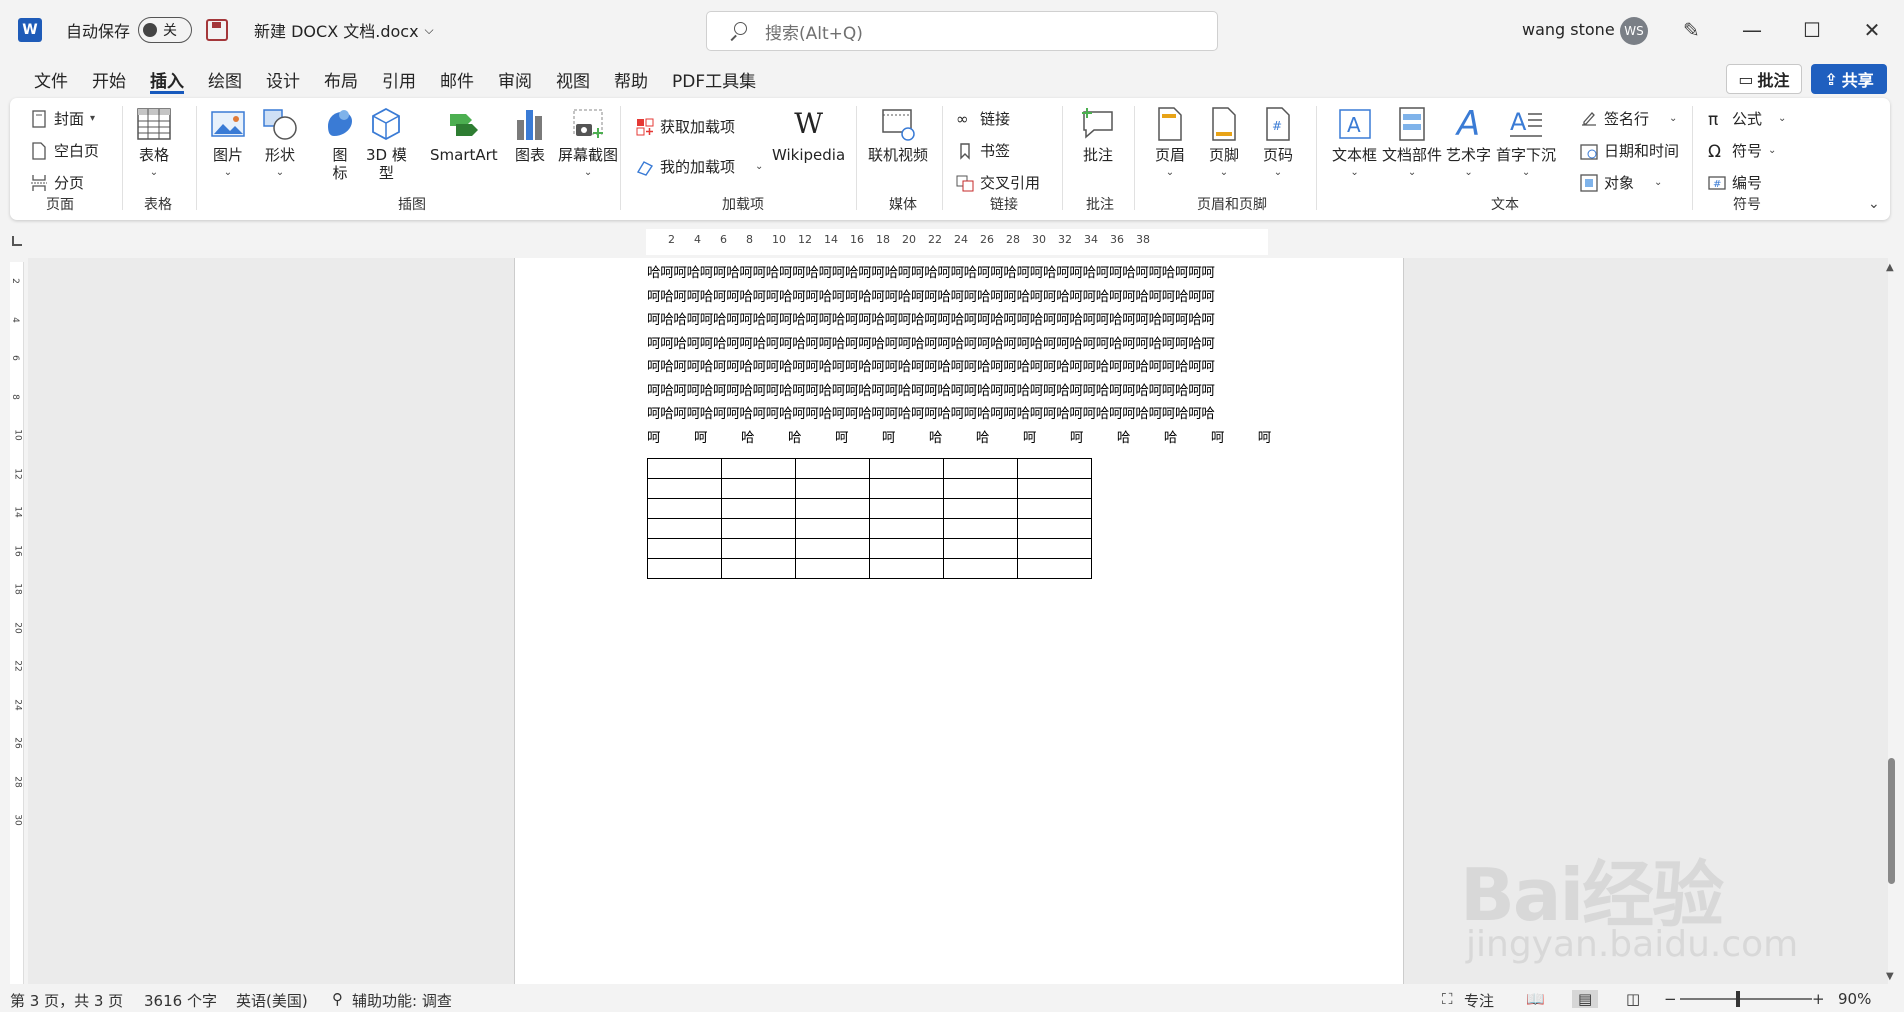 The height and width of the screenshot is (1012, 1904). What do you see at coordinates (1764, 79) in the screenshot?
I see `comments-button: ▭ 批注` at bounding box center [1764, 79].